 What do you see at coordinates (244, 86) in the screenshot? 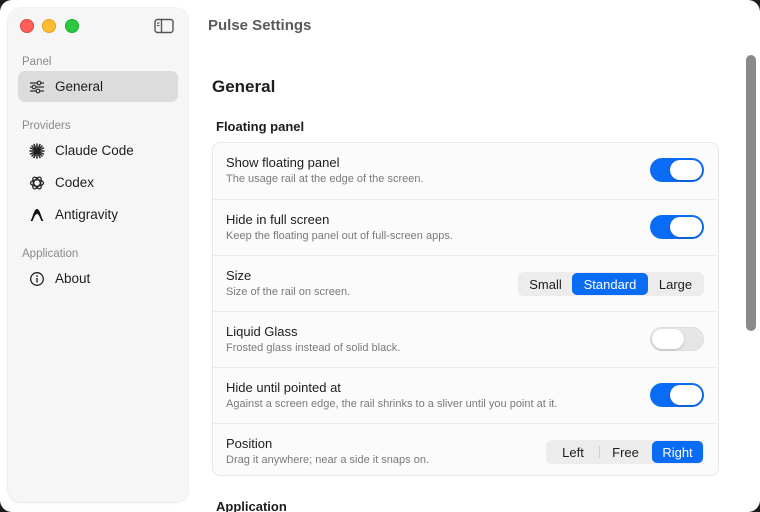
I see `page-title: General` at bounding box center [244, 86].